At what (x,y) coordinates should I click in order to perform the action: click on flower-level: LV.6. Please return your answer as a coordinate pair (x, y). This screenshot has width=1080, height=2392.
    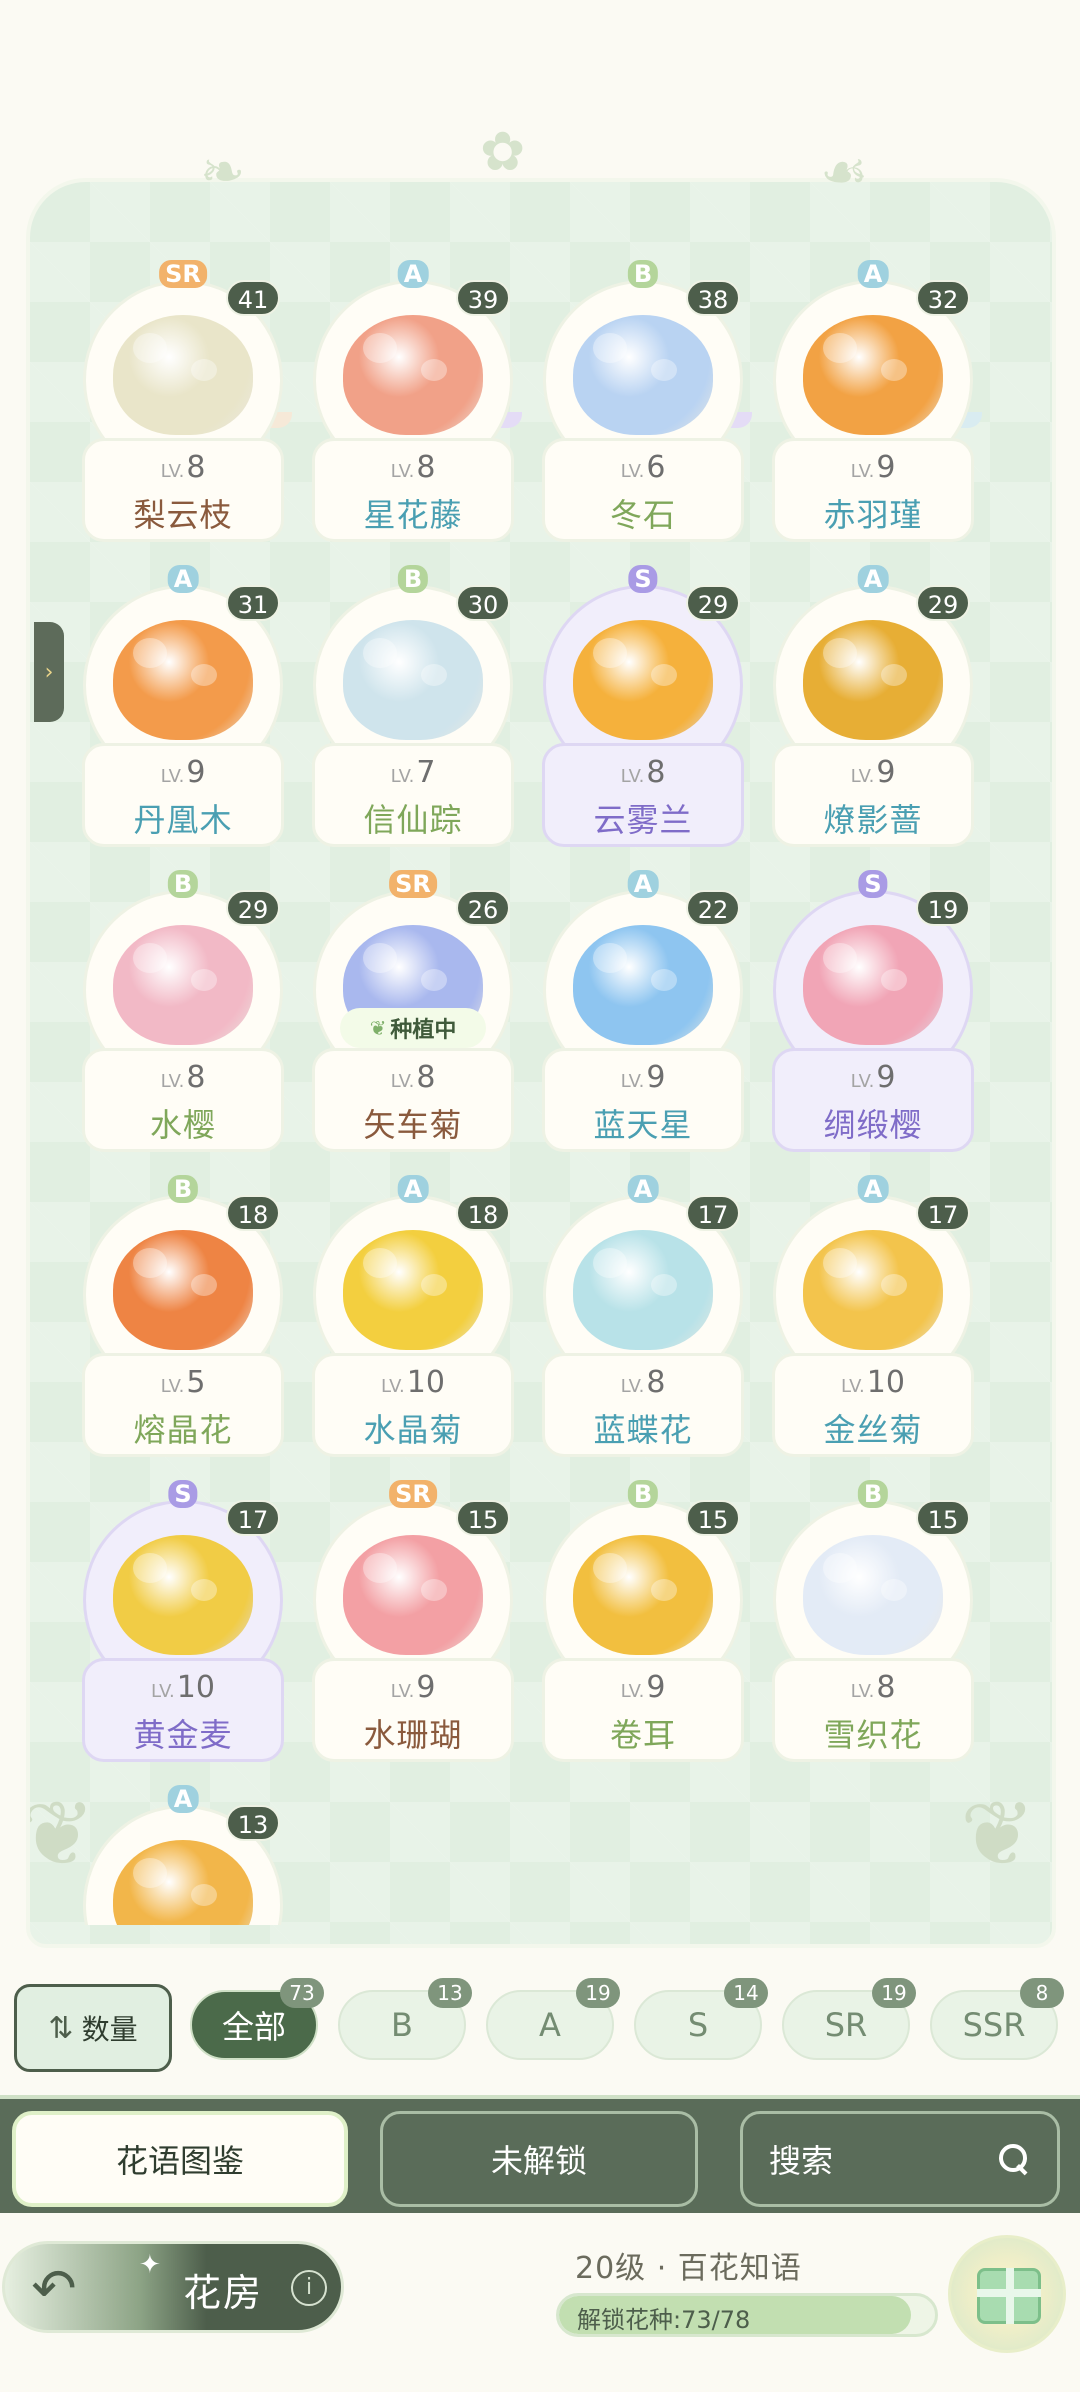
    Looking at the image, I should click on (643, 467).